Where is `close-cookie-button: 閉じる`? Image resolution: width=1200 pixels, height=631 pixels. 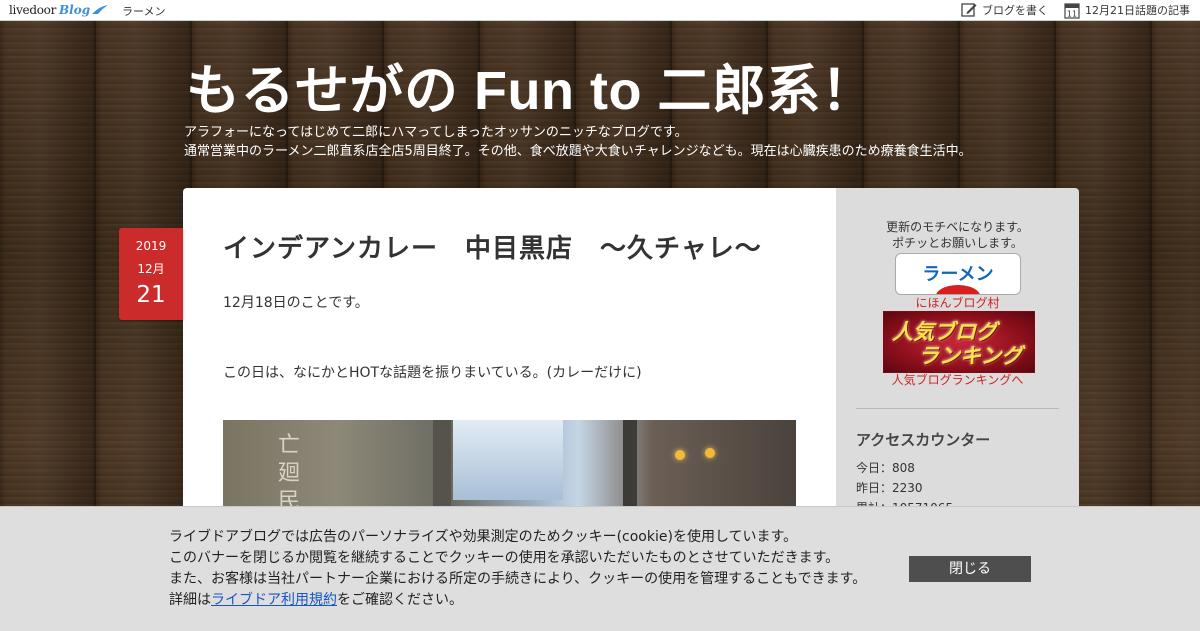
close-cookie-button: 閉じる is located at coordinates (970, 569).